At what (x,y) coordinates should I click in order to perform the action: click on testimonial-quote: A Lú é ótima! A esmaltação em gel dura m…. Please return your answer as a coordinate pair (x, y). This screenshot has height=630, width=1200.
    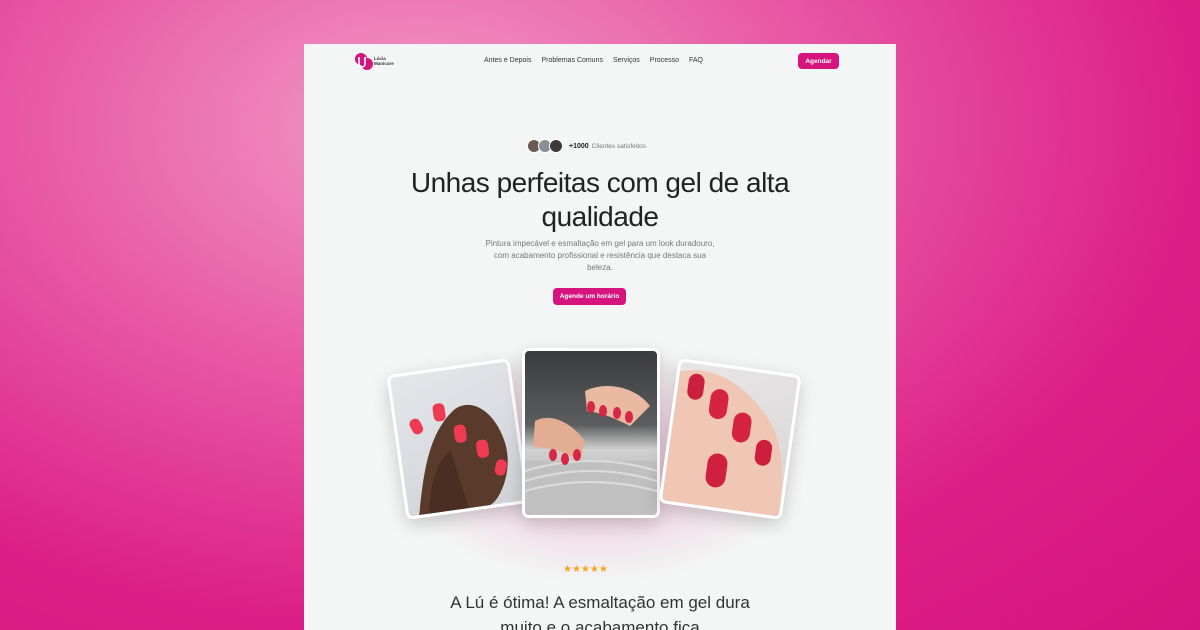
    Looking at the image, I should click on (600, 611).